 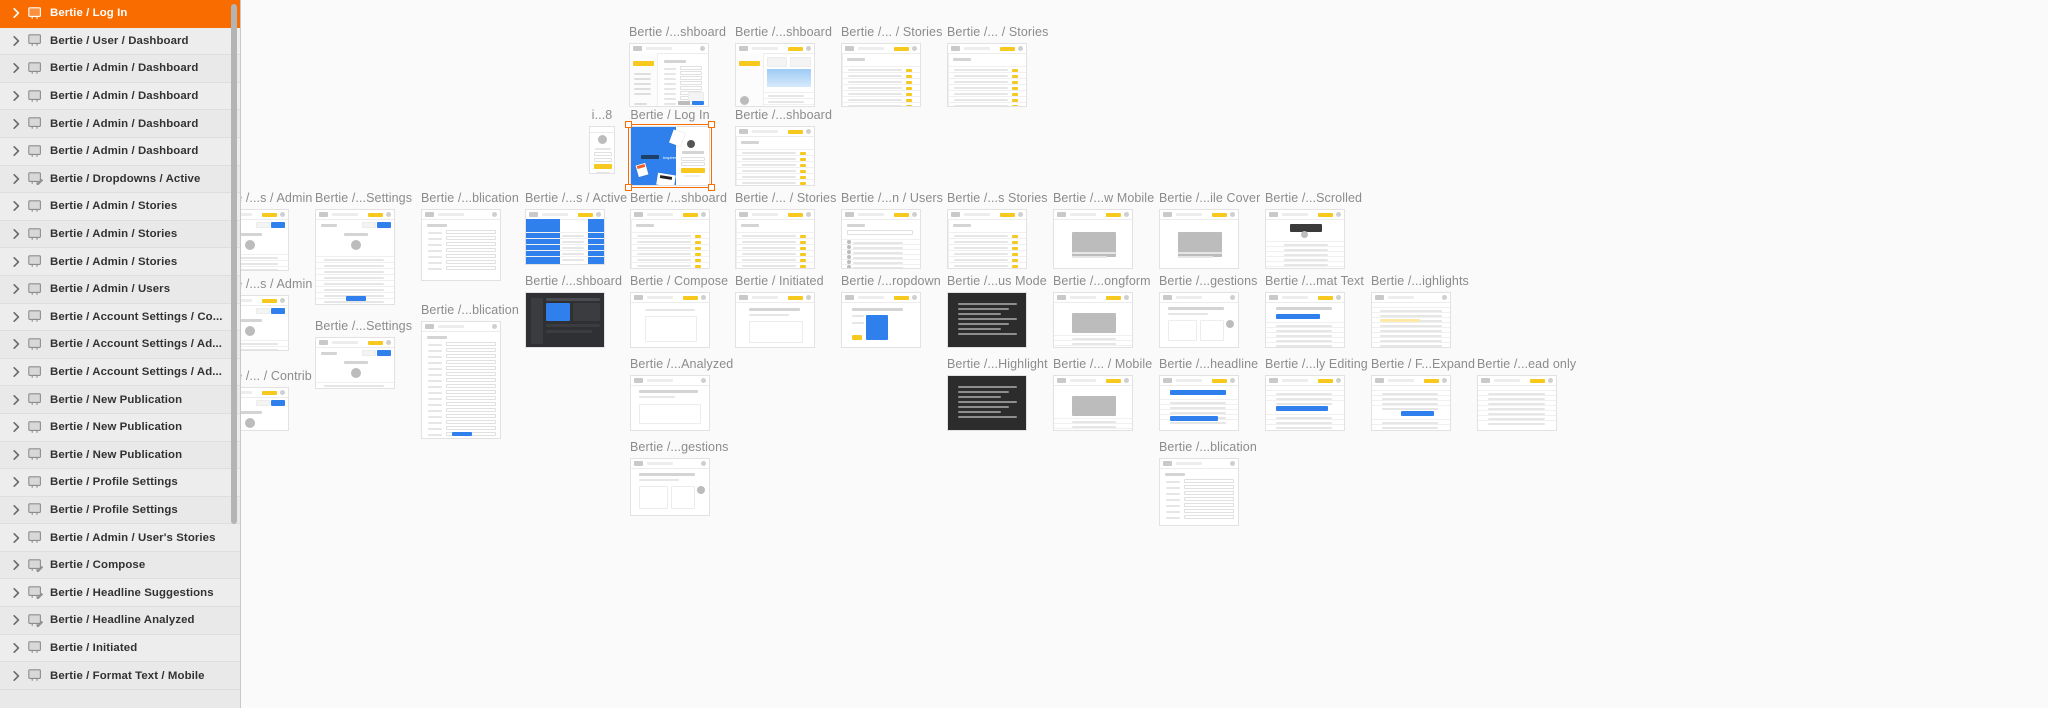 I want to click on layer-row: Bertie / Dropdowns / Active, so click(x=120, y=179).